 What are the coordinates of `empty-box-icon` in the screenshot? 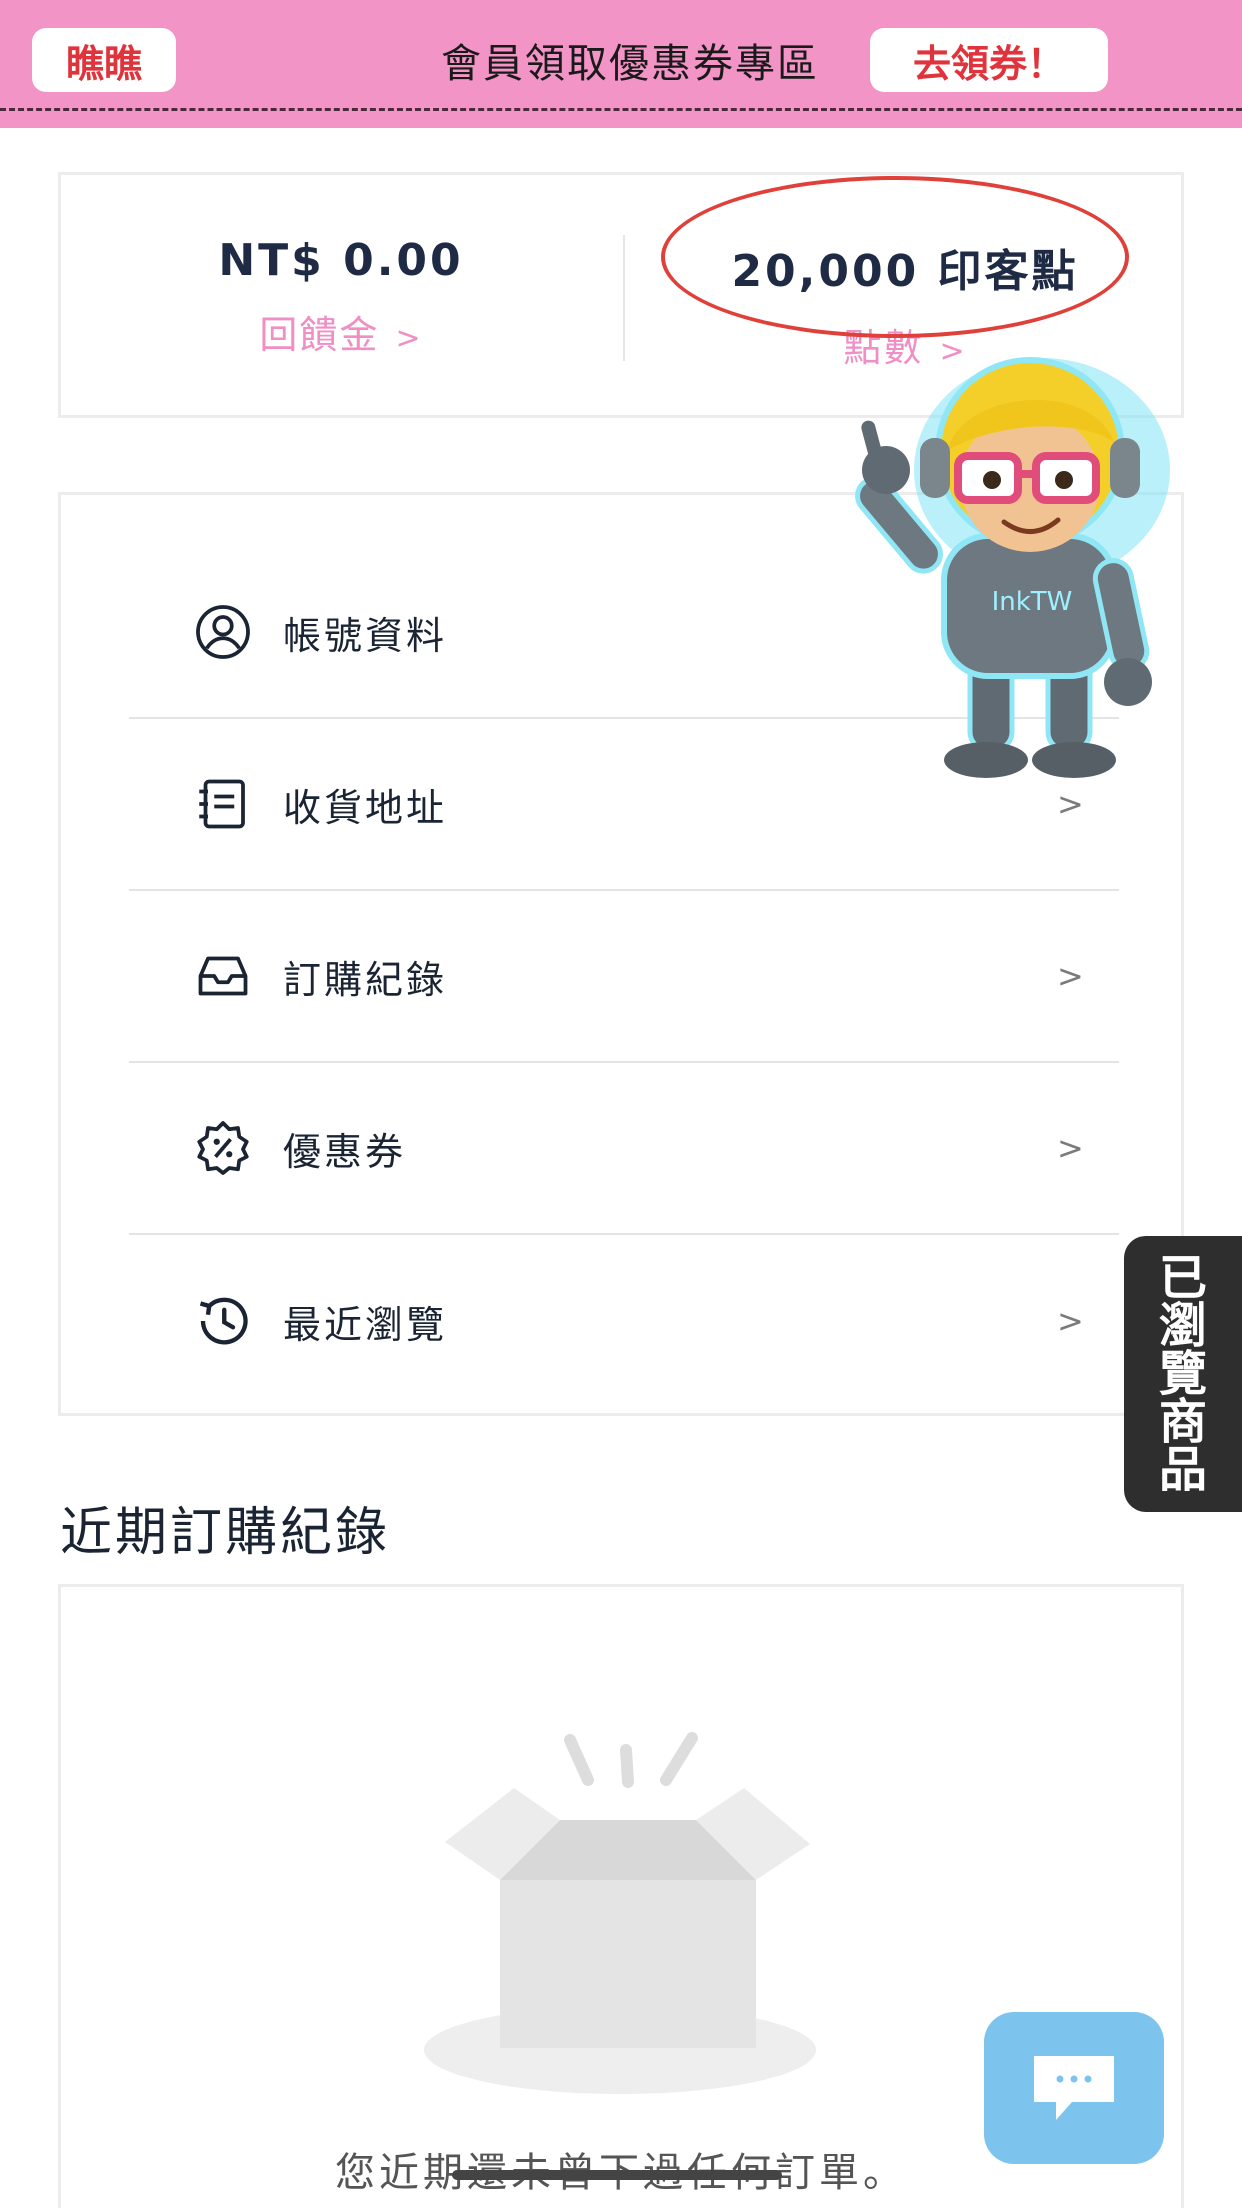 It's located at (620, 1913).